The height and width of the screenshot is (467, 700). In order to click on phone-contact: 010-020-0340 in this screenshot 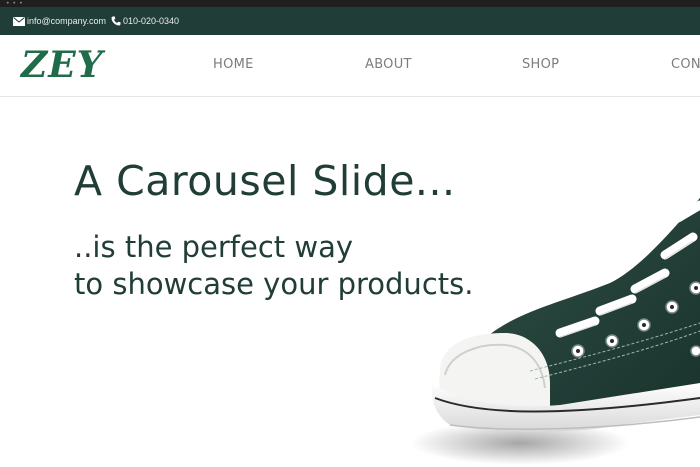, I will do `click(145, 21)`.